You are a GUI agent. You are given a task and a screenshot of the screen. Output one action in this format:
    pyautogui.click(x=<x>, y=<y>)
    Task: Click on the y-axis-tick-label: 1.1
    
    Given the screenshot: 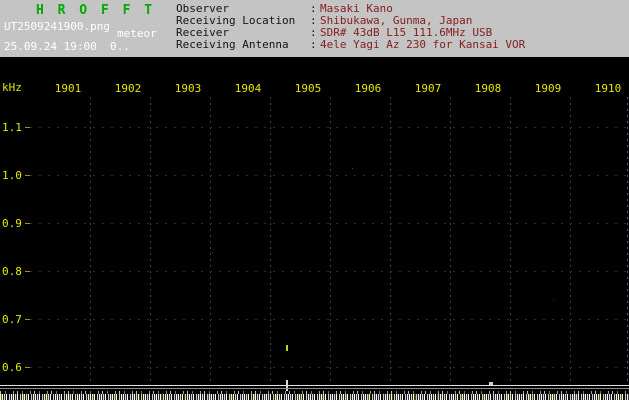 What is the action you would take?
    pyautogui.click(x=12, y=127)
    